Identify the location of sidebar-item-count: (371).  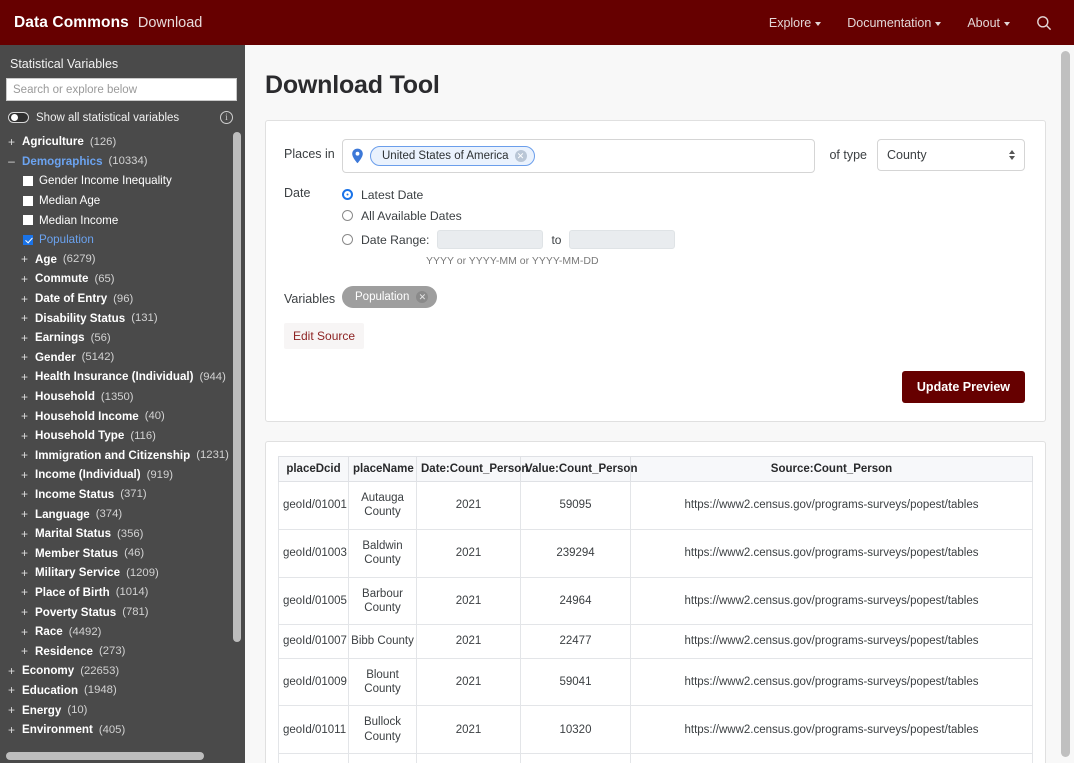
(133, 494).